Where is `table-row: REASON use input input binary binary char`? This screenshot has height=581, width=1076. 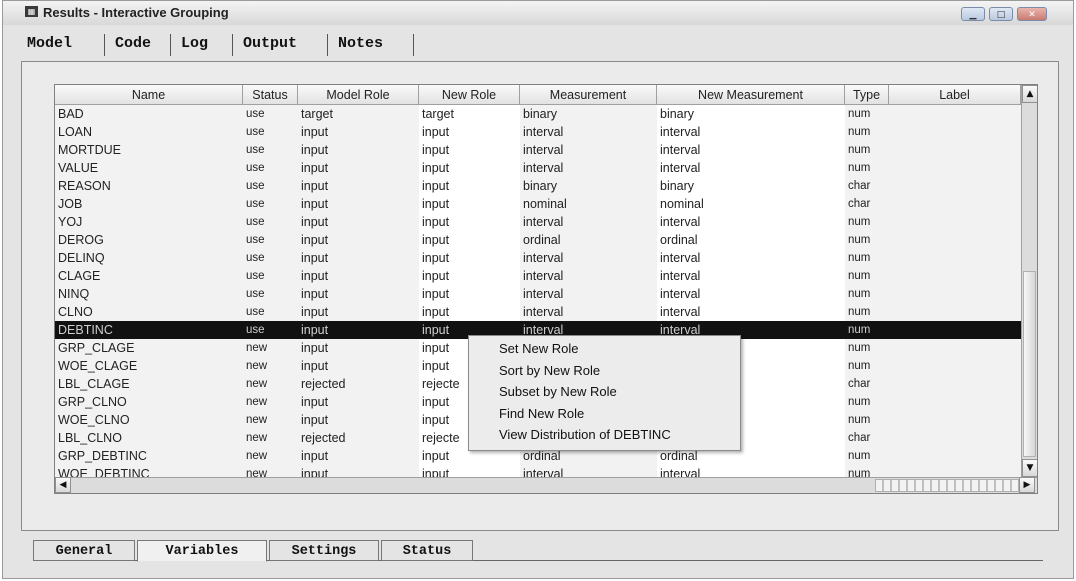
table-row: REASON use input input binary binary char is located at coordinates (538, 186).